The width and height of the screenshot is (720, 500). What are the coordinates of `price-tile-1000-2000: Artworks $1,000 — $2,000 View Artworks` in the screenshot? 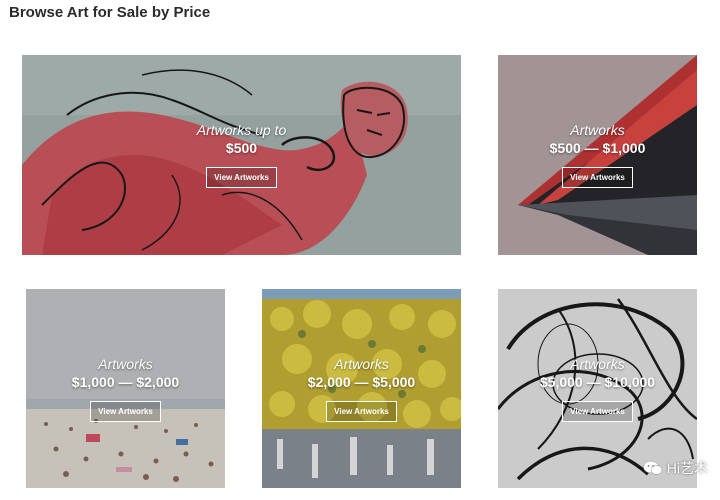 It's located at (125, 388).